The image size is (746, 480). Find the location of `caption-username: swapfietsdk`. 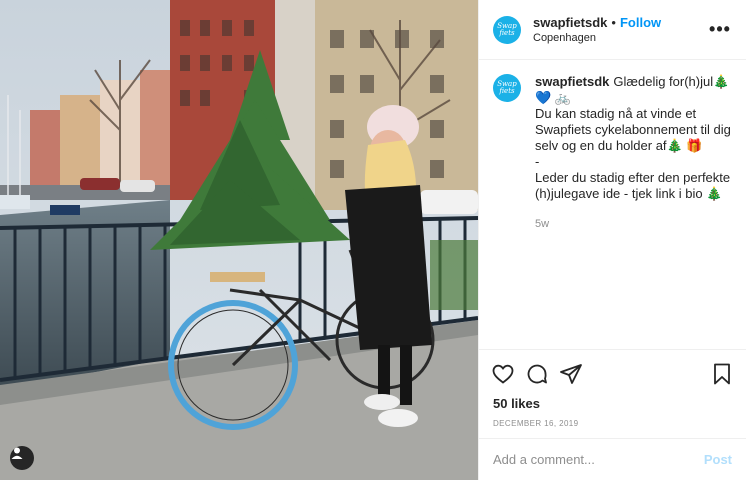

caption-username: swapfietsdk is located at coordinates (572, 81).